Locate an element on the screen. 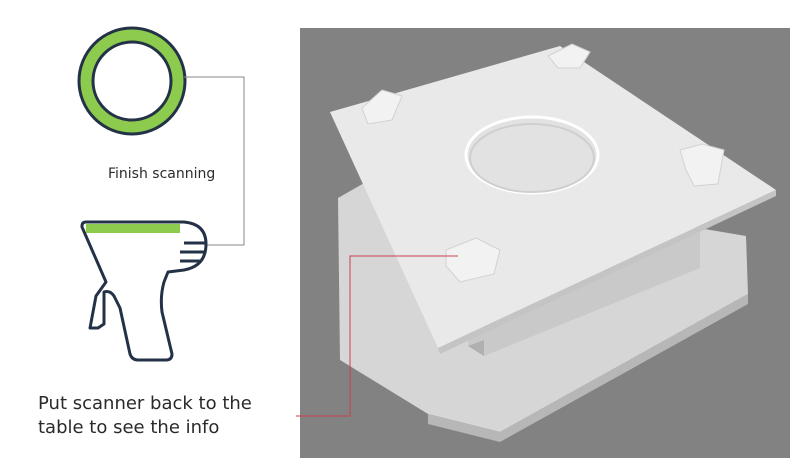 The height and width of the screenshot is (476, 811). barcode-scanner-icon is located at coordinates (144, 291).